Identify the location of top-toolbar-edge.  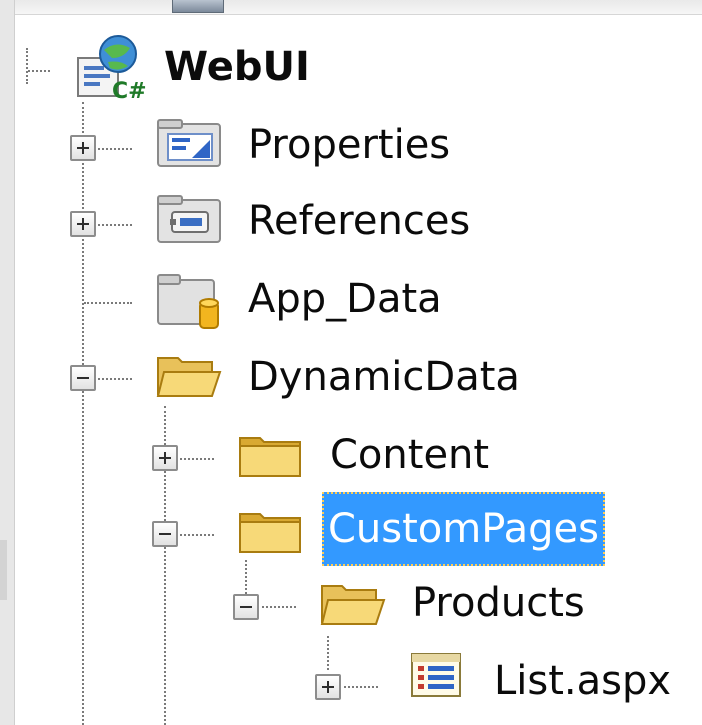
(351, 7).